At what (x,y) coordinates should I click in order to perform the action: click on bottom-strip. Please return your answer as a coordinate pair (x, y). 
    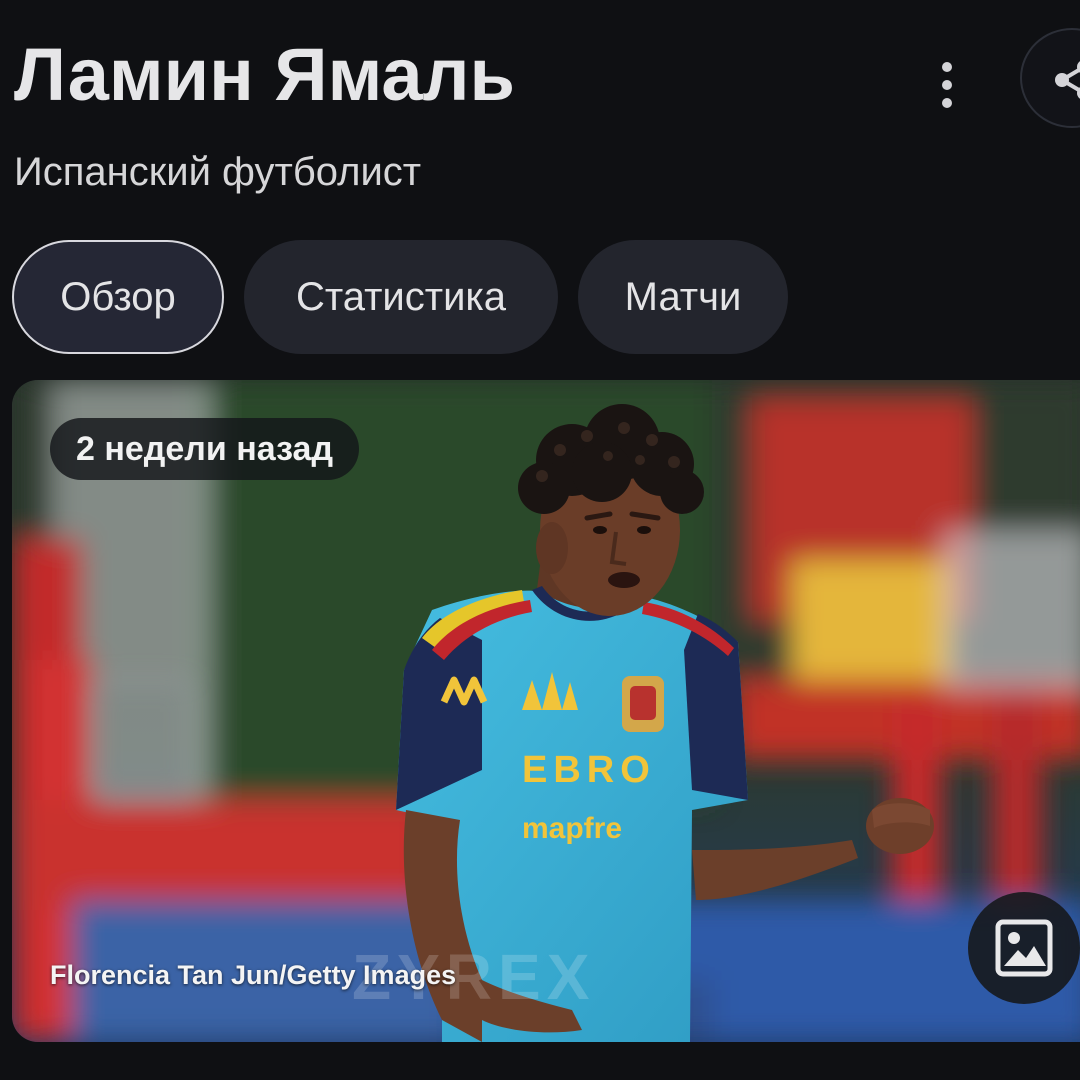
    Looking at the image, I should click on (540, 1061).